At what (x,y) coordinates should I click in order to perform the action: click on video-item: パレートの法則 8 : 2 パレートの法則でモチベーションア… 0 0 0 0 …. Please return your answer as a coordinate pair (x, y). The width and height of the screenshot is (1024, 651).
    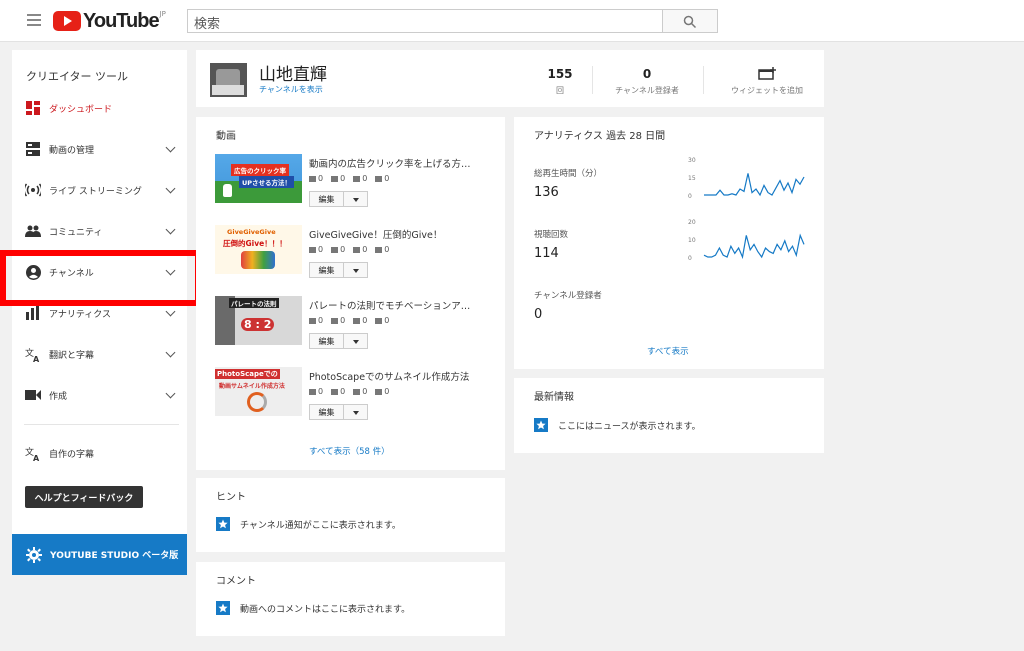
    Looking at the image, I should click on (355, 326).